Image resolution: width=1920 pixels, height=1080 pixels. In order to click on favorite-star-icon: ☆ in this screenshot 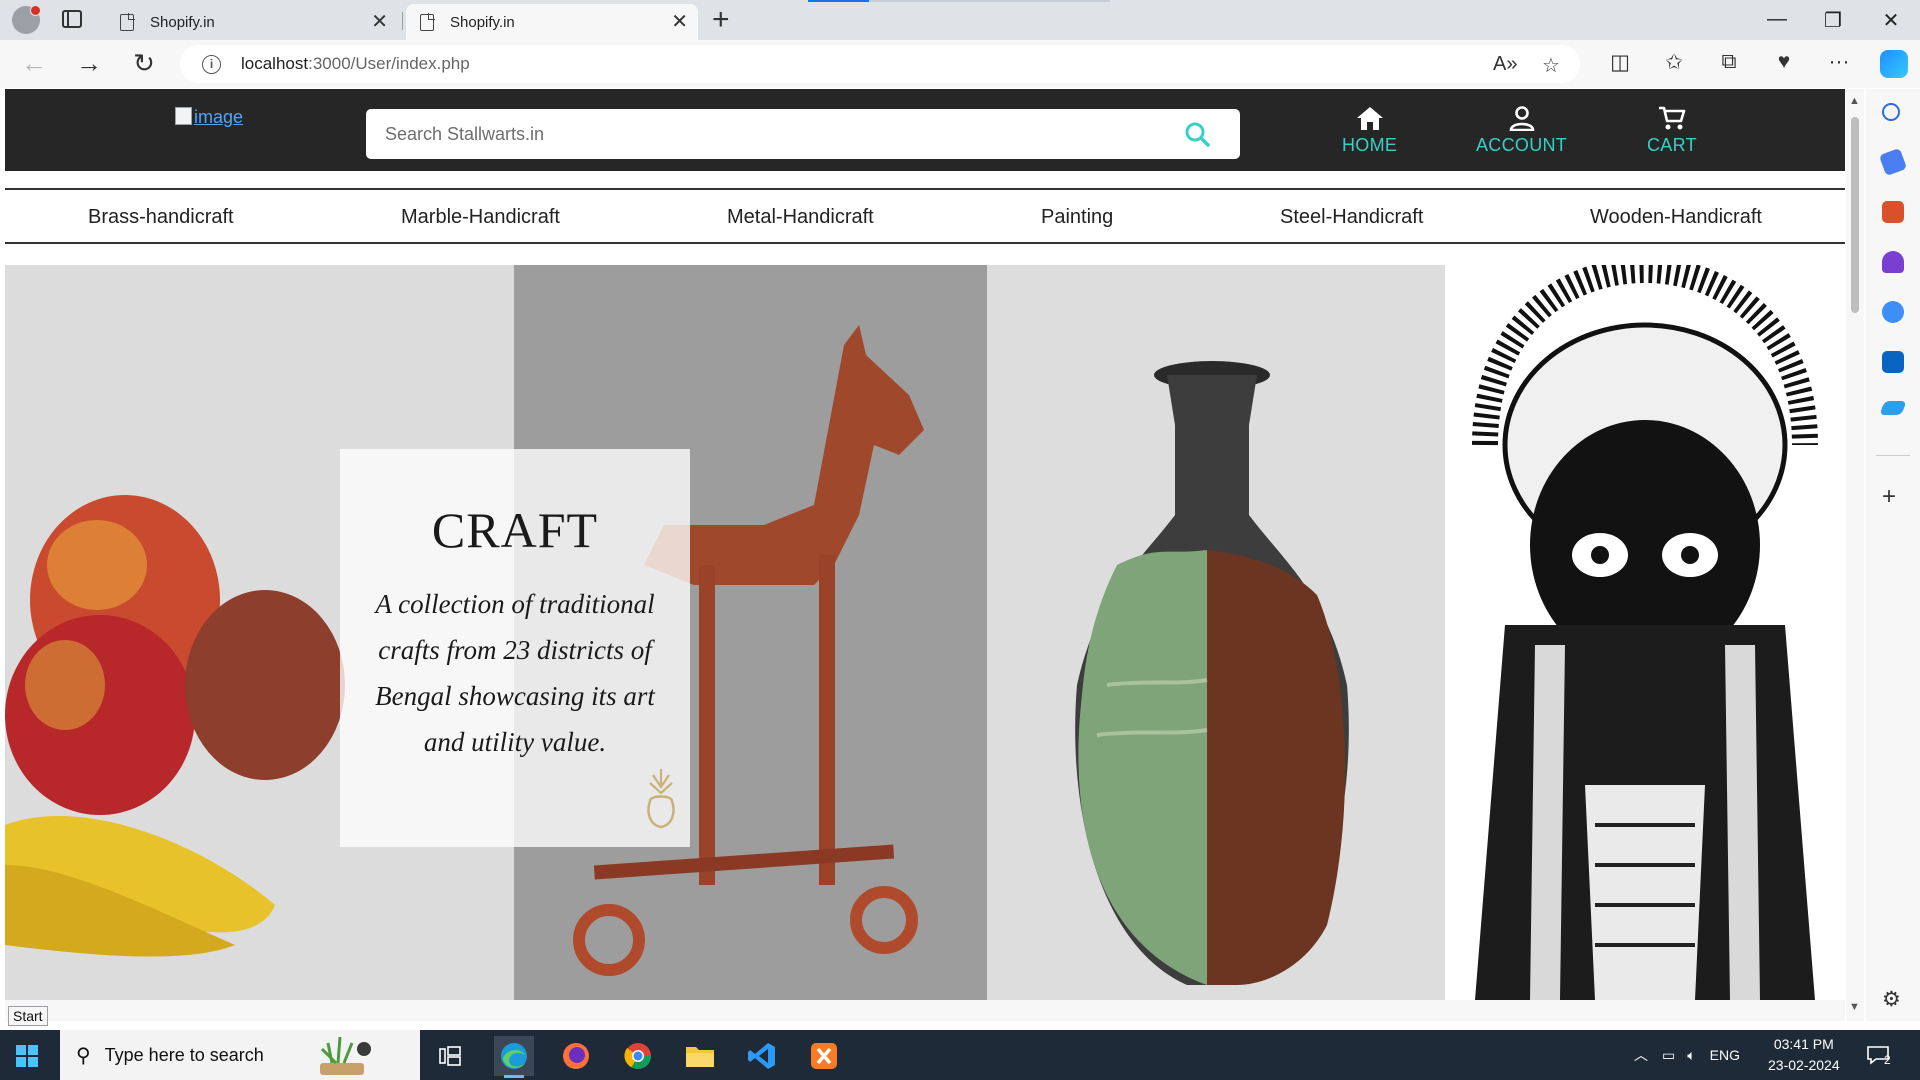, I will do `click(1551, 65)`.